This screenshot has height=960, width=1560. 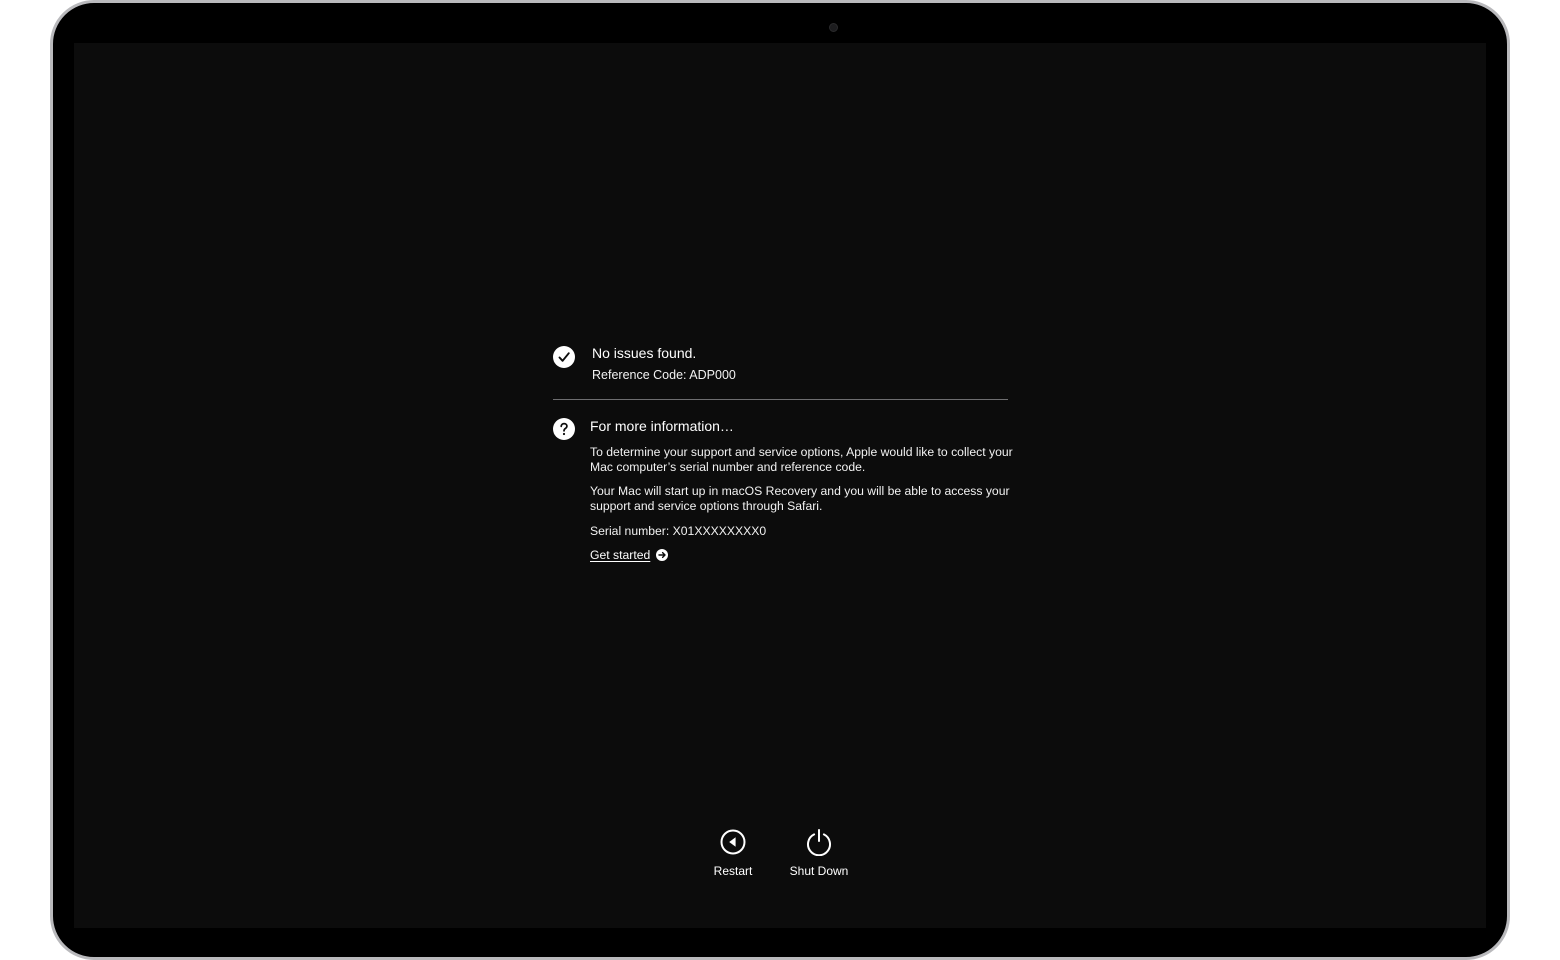 I want to click on reference-code: Reference Code: ADP000, so click(x=664, y=375).